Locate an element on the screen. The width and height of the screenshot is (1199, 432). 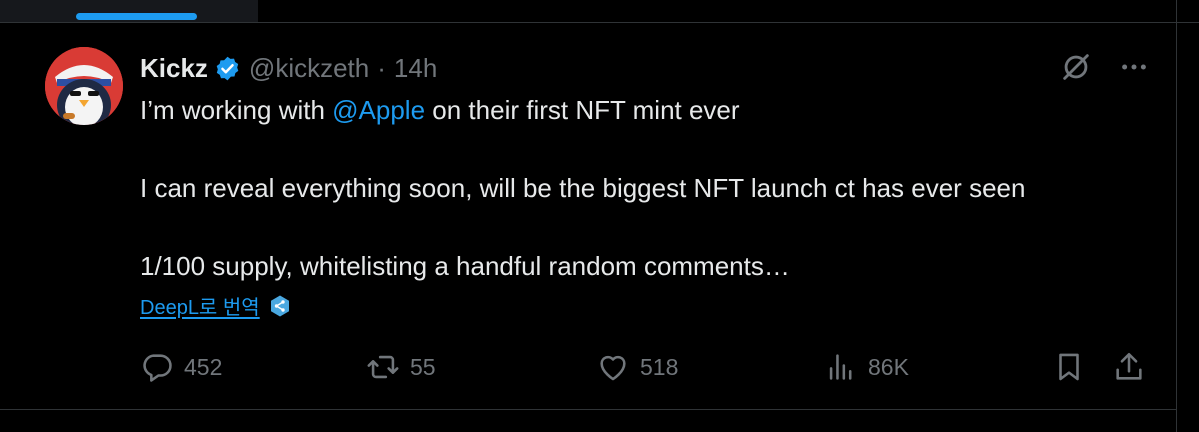
author-name: Kickz is located at coordinates (174, 68).